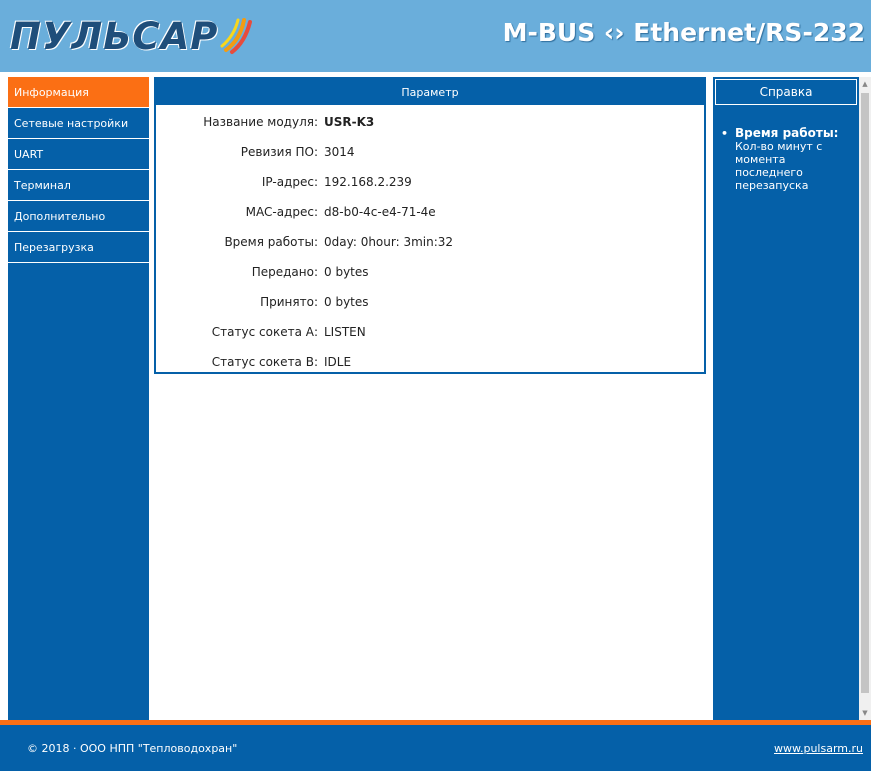 This screenshot has width=871, height=771. What do you see at coordinates (430, 92) in the screenshot?
I see `parameters-header: Параметр` at bounding box center [430, 92].